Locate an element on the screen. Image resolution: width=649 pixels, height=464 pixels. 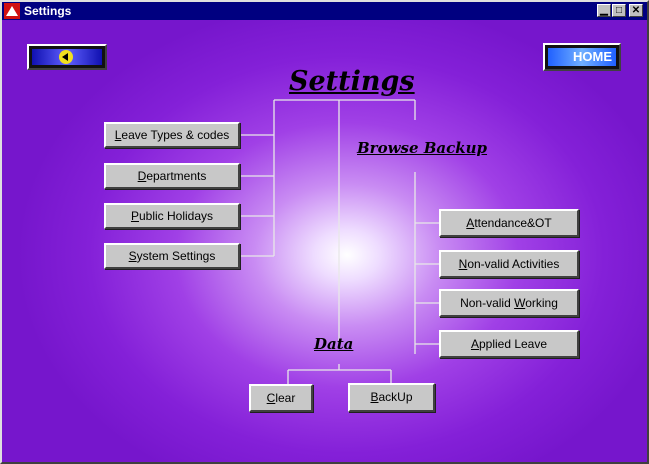
minimize-button: ▁ is located at coordinates (604, 10).